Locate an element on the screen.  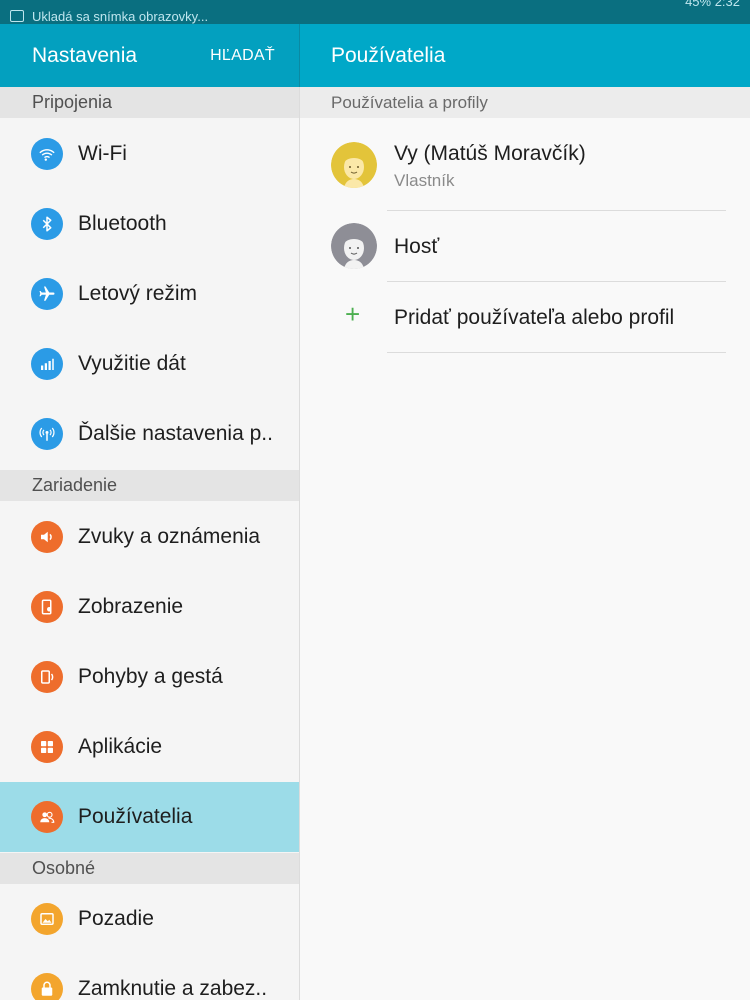
sidebar-item-data-usage: Využitie dát is located at coordinates (149, 364).